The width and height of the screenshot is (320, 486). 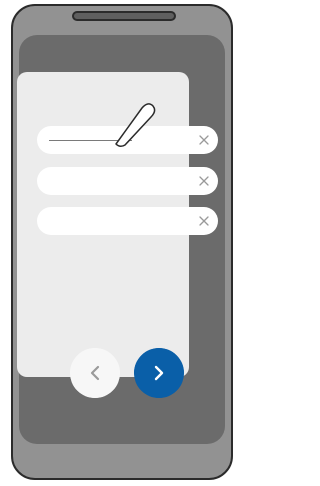 I want to click on clear-field-3-button, so click(x=204, y=221).